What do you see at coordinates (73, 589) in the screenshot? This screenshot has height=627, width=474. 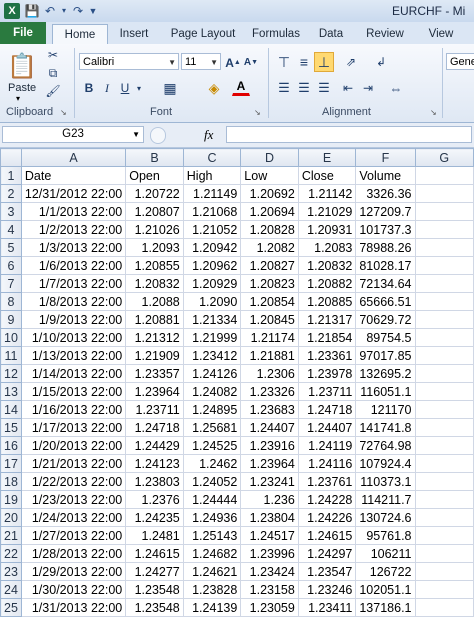 I see `cell-a24: 1/30/2013 22:00` at bounding box center [73, 589].